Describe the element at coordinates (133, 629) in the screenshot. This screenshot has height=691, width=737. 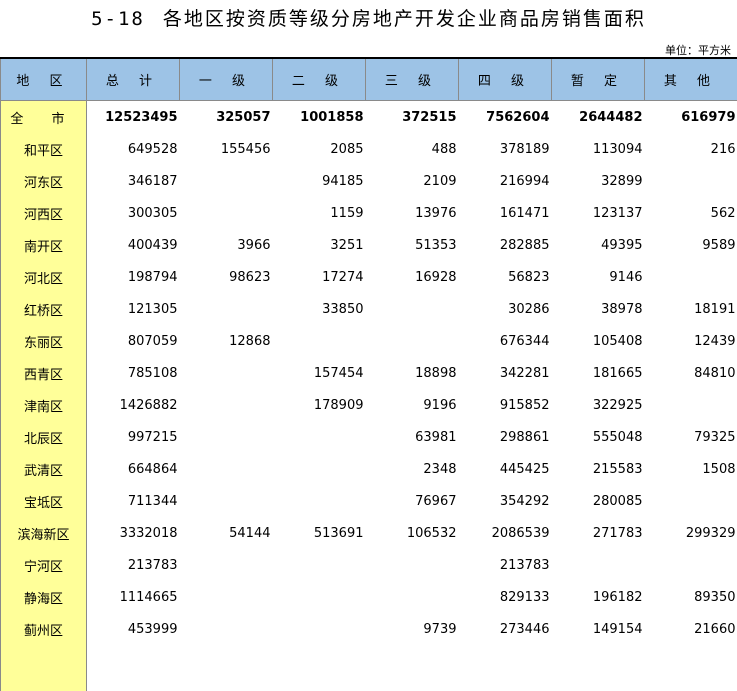
I see `table-cell: 453999` at that location.